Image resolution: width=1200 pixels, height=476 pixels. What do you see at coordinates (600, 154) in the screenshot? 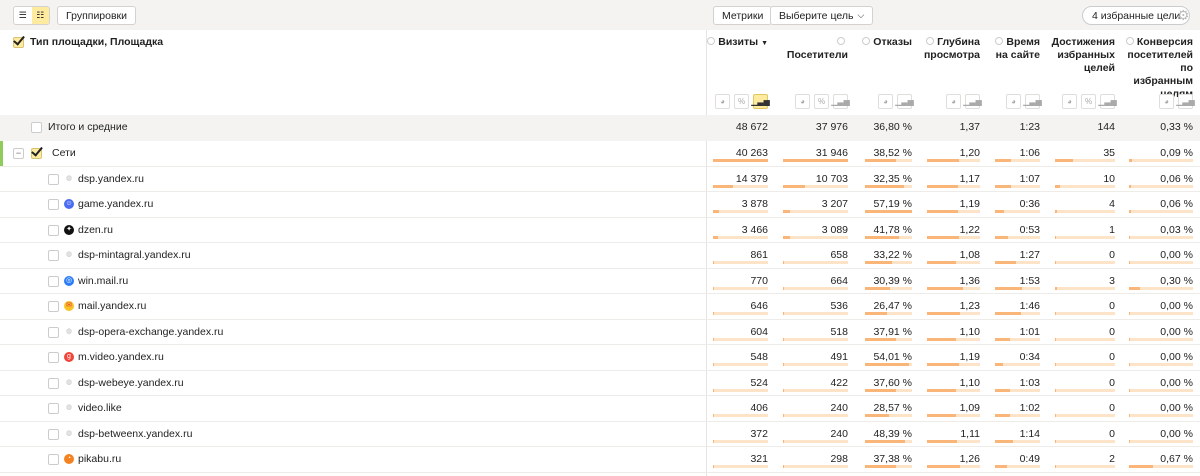
I see `group-row: − Сети 40 263 31 946 38,52 % 1,20 1:06 35 0,09 %` at bounding box center [600, 154].